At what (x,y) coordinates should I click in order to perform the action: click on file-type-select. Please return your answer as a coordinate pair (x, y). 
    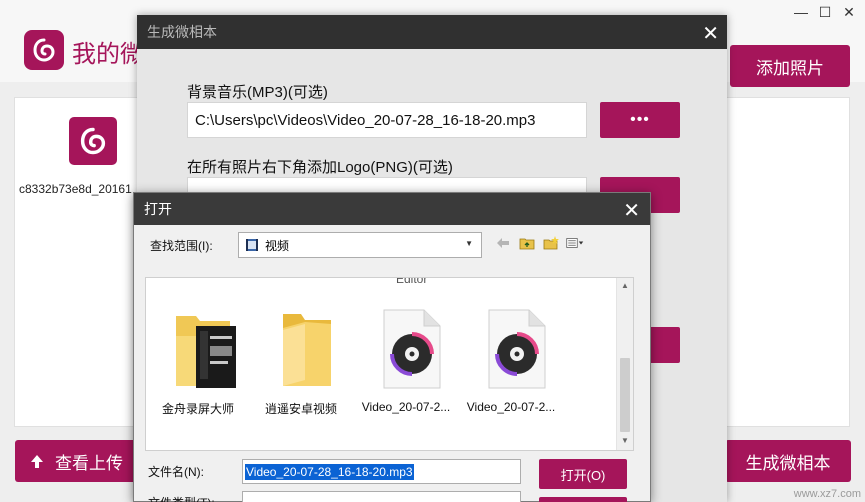
    Looking at the image, I should click on (381, 496).